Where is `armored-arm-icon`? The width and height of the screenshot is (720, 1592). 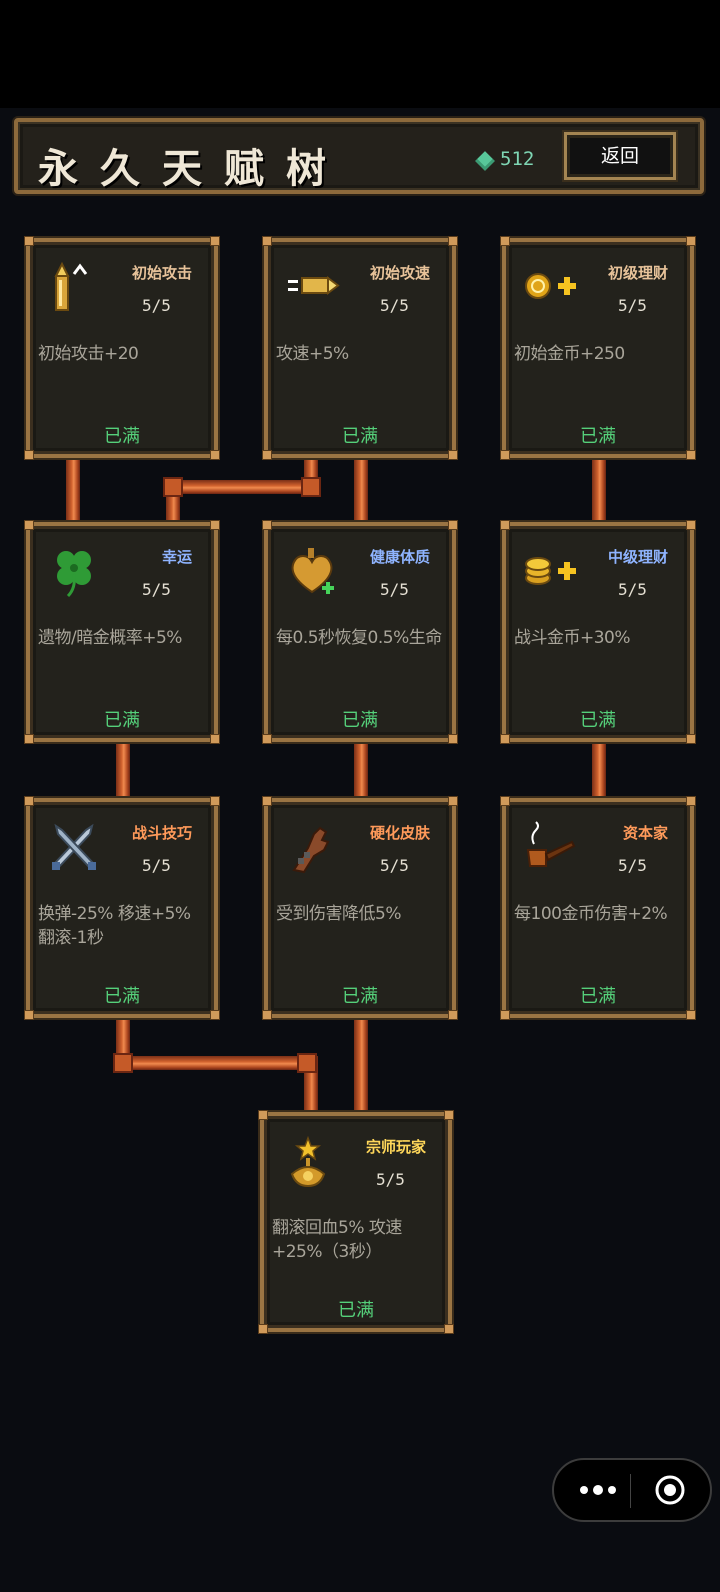
armored-arm-icon is located at coordinates (311, 850).